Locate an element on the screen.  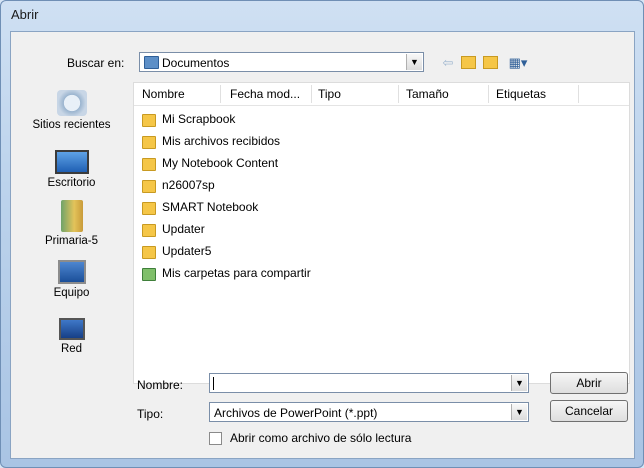
network-icon is located at coordinates (71, 329).